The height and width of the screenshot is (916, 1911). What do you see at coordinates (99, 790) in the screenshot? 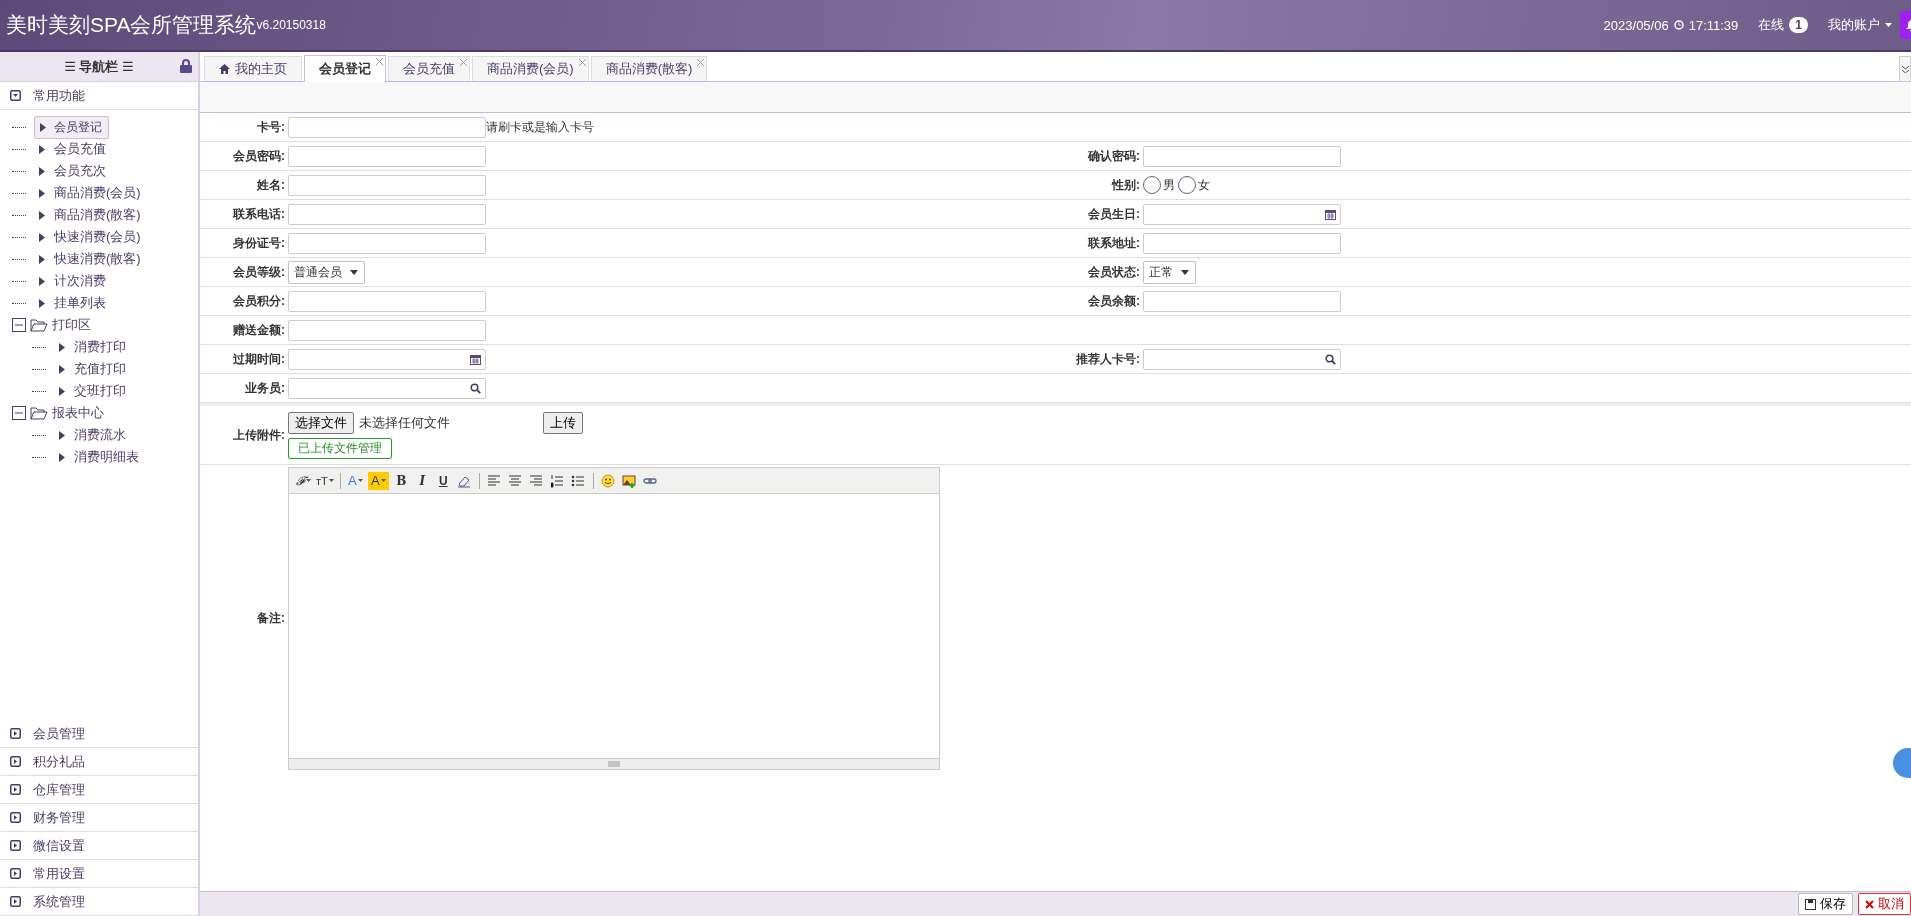
I see `nav-section: 仓库管理` at bounding box center [99, 790].